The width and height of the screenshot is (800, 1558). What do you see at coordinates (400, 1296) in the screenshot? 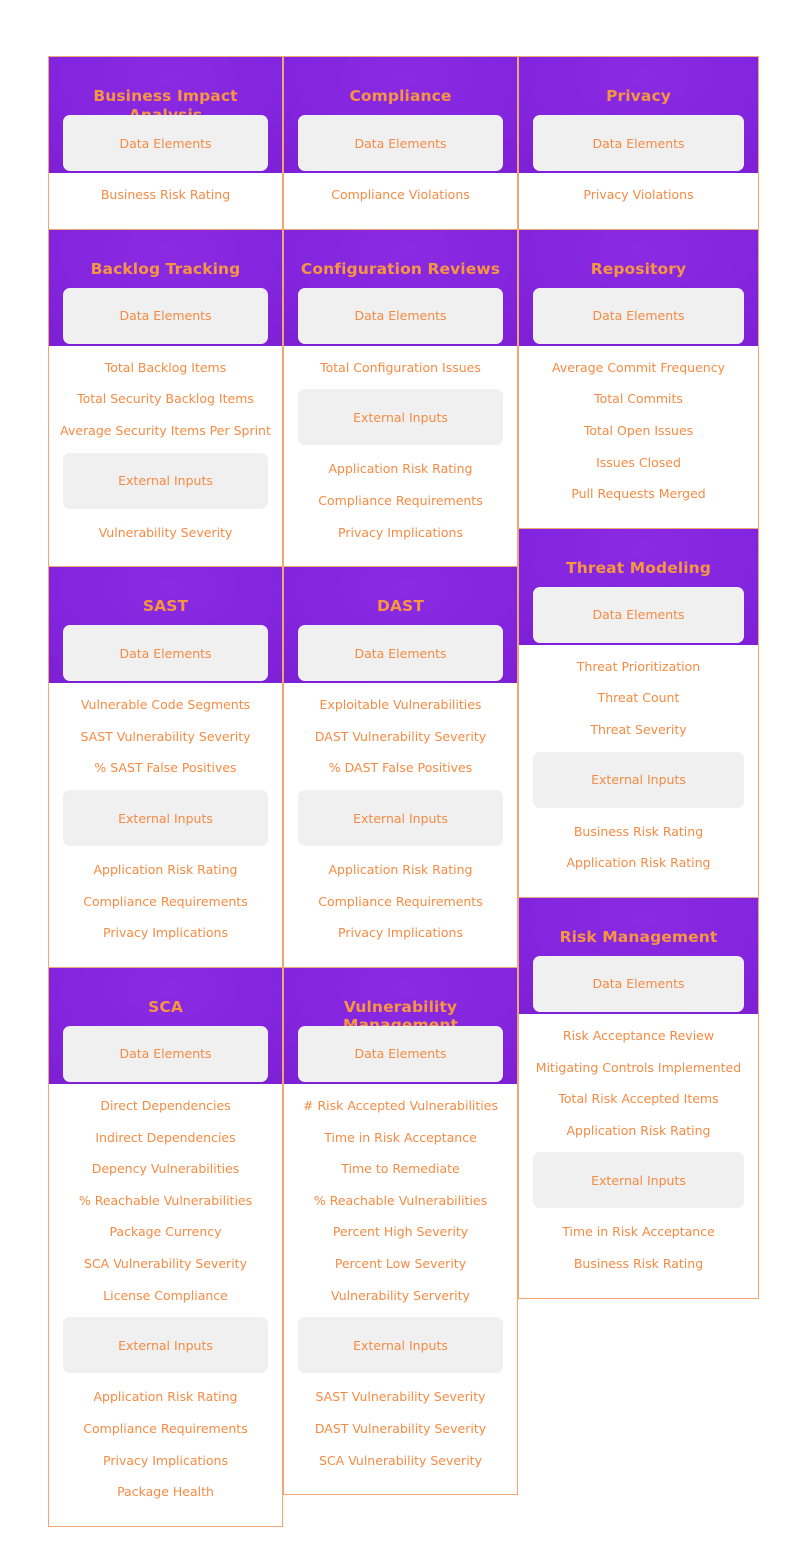
I see `list-item: Vulnerability Serverity` at bounding box center [400, 1296].